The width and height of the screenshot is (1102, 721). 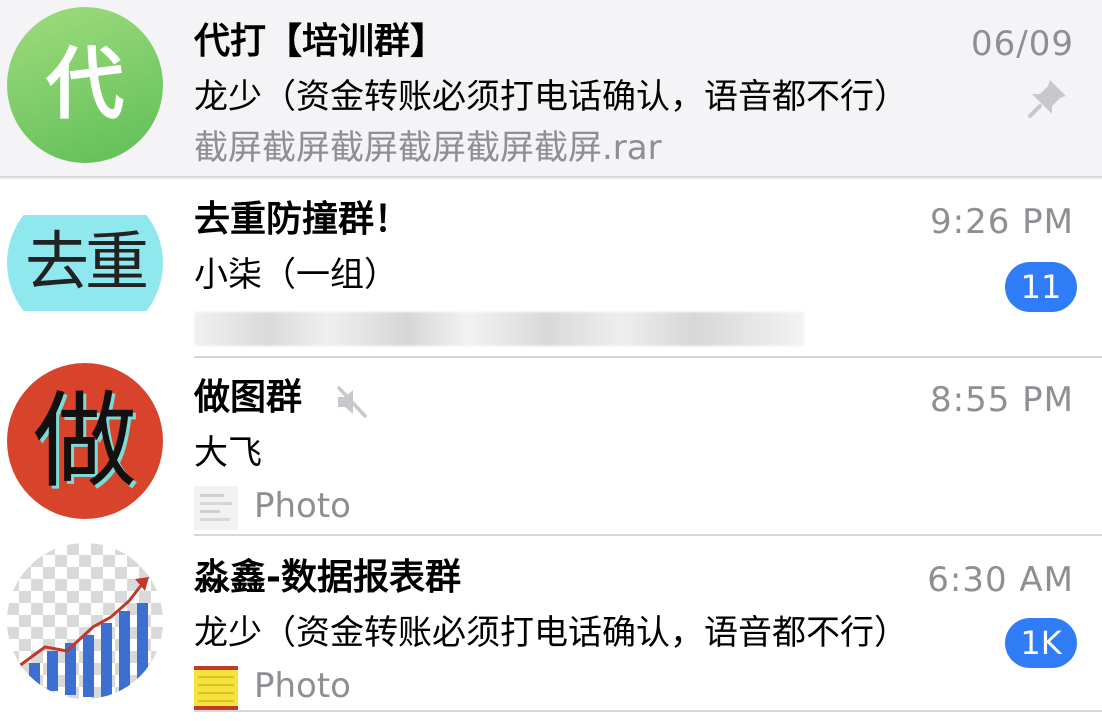 What do you see at coordinates (302, 219) in the screenshot?
I see `chat-title: 去重防撞群！` at bounding box center [302, 219].